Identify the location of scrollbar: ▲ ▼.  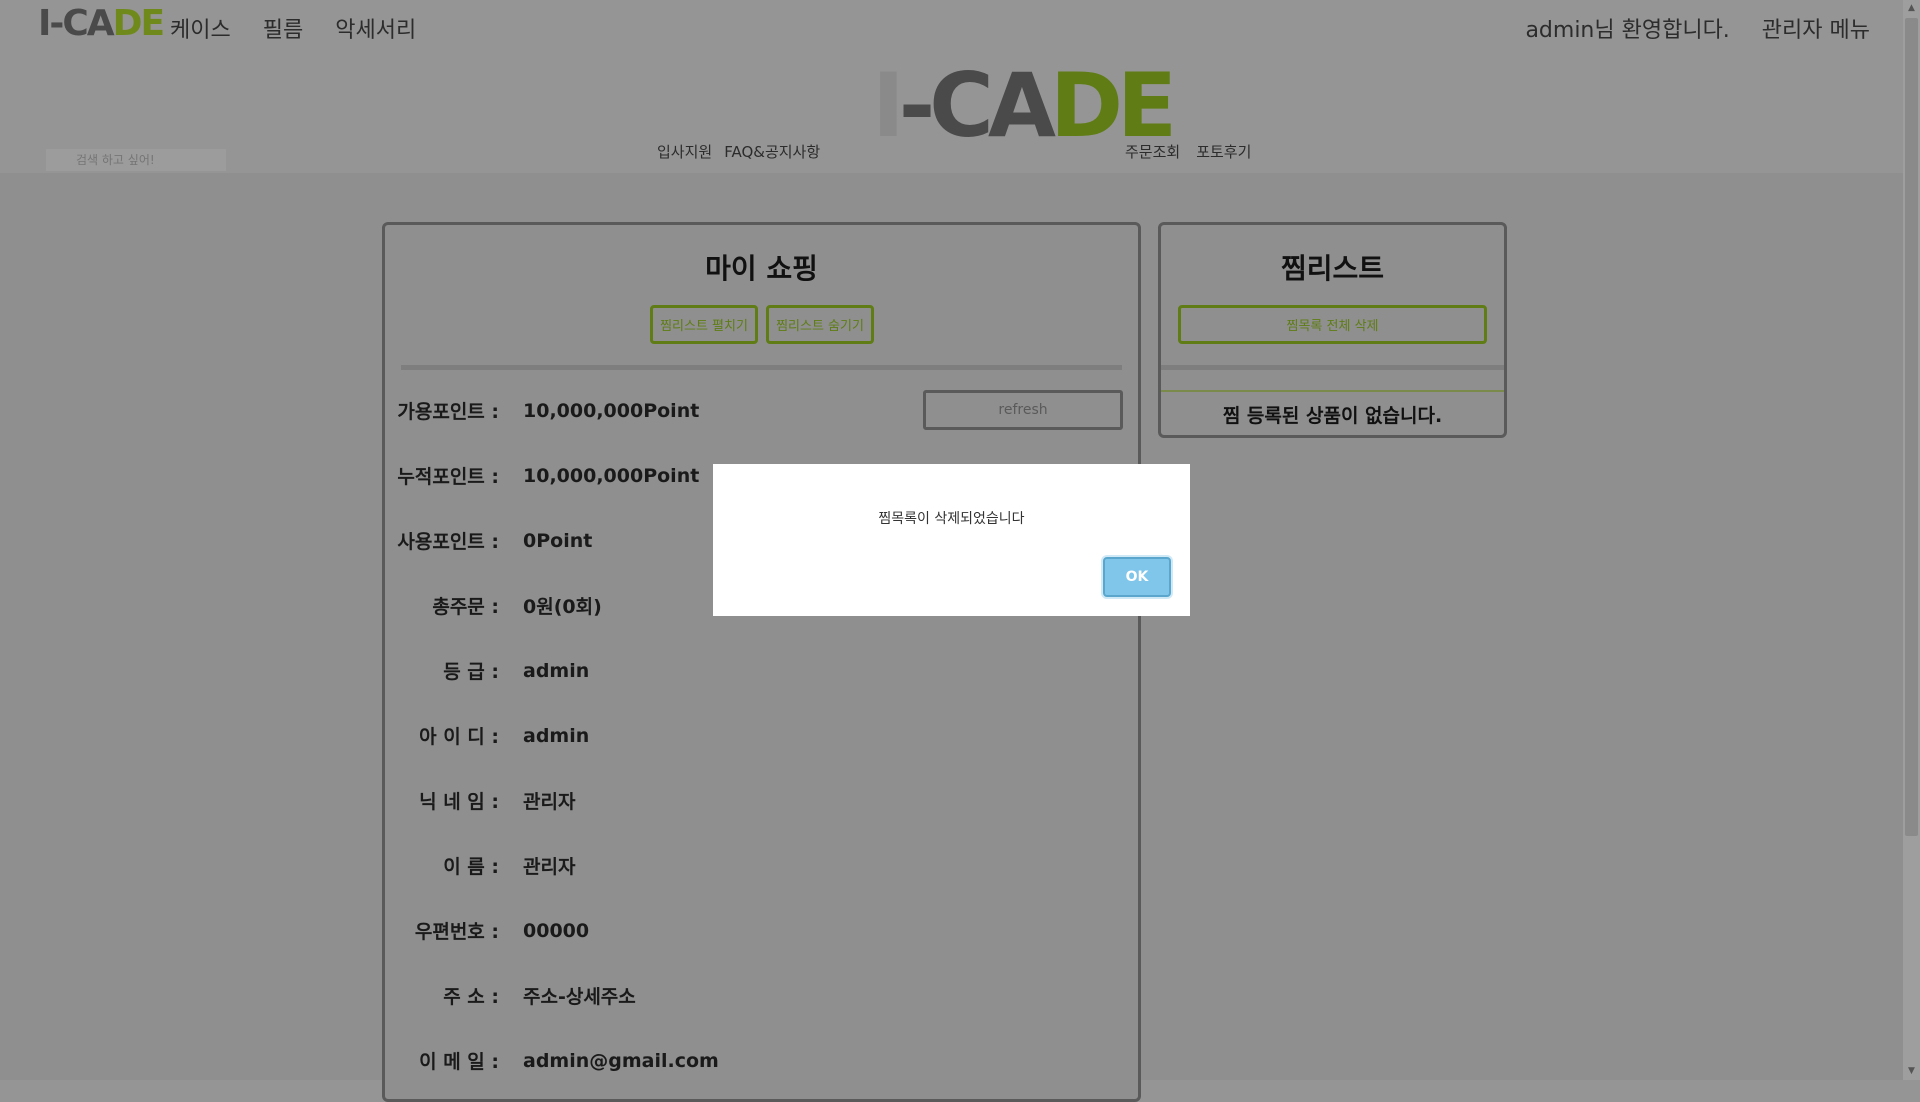
(1911, 540).